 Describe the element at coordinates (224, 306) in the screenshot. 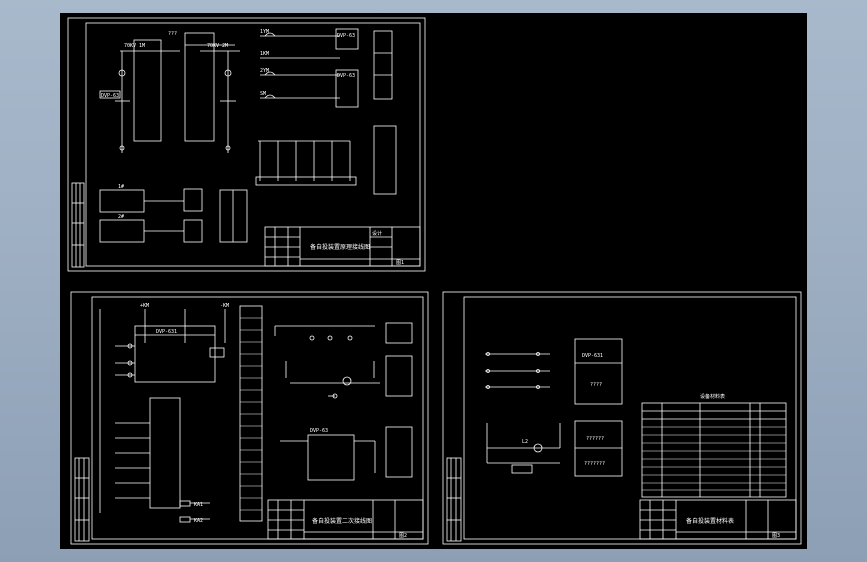

I see `sheet-2-bus-b-label: -KM` at that location.